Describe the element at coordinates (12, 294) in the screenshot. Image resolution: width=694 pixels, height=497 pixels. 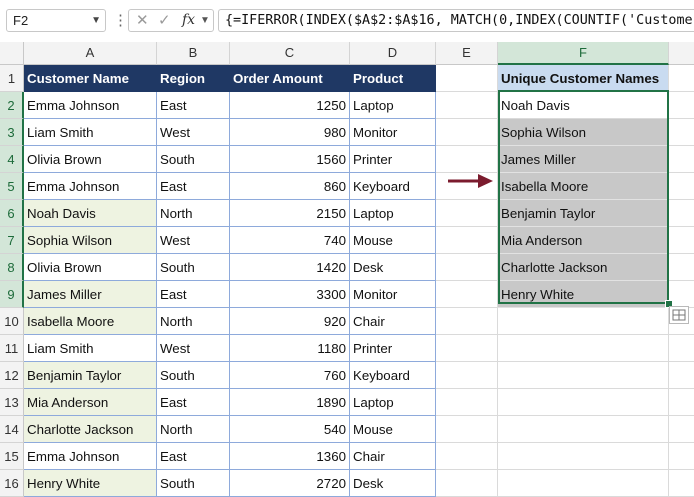
I see `row-header-9: 9` at that location.